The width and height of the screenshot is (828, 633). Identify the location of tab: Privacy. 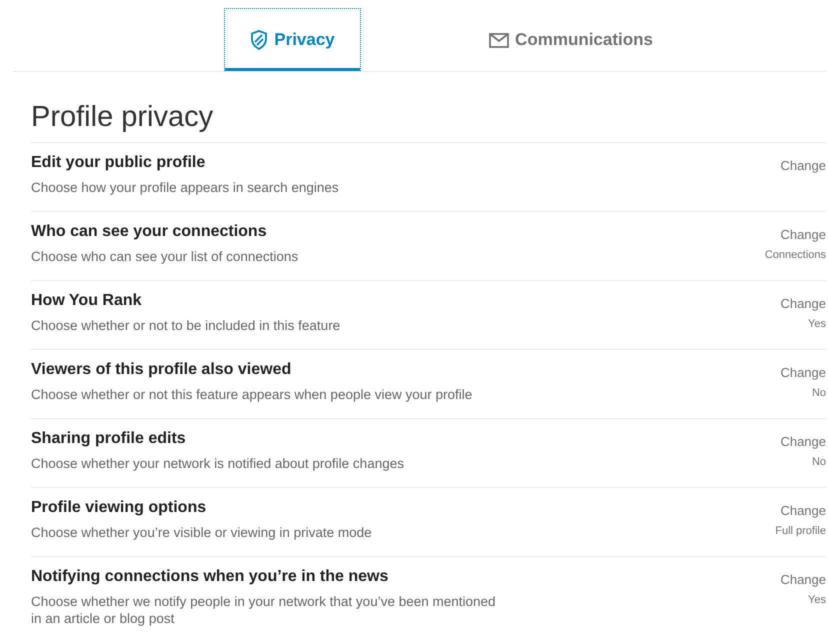
(292, 39).